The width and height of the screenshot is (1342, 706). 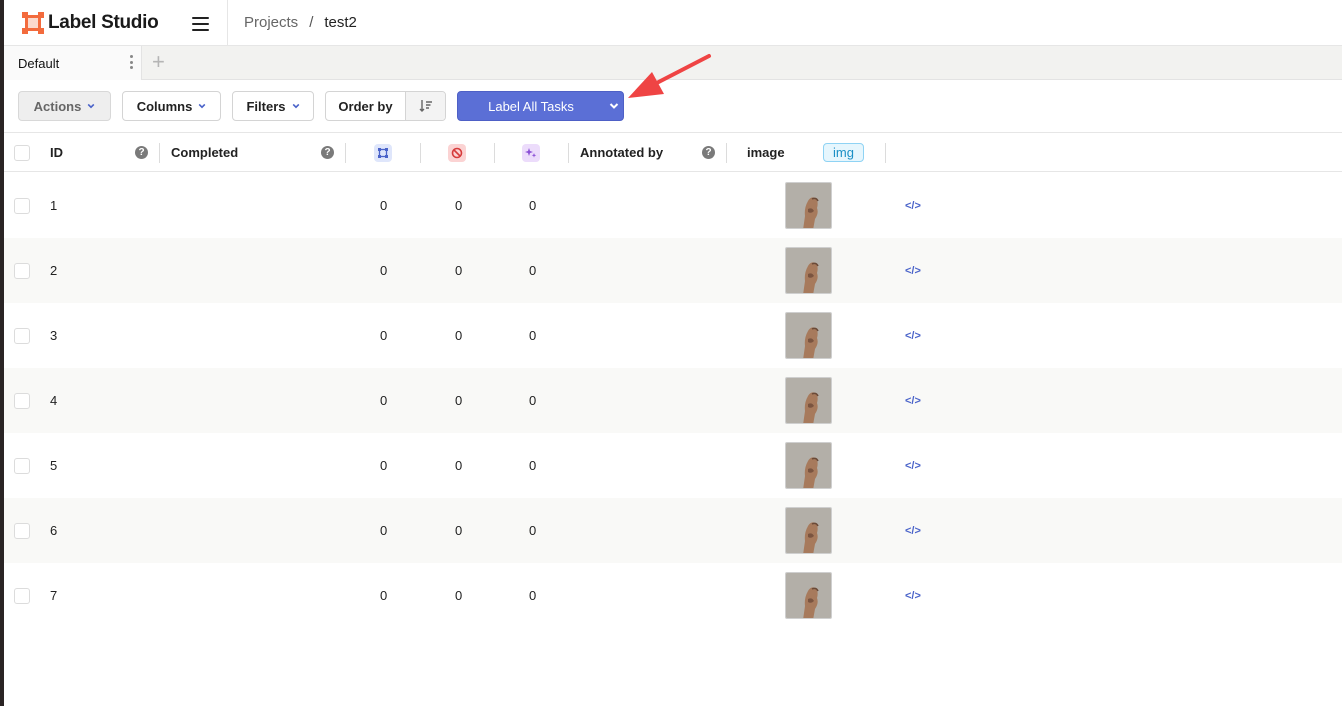 What do you see at coordinates (383, 152) in the screenshot?
I see `column-header-annotations` at bounding box center [383, 152].